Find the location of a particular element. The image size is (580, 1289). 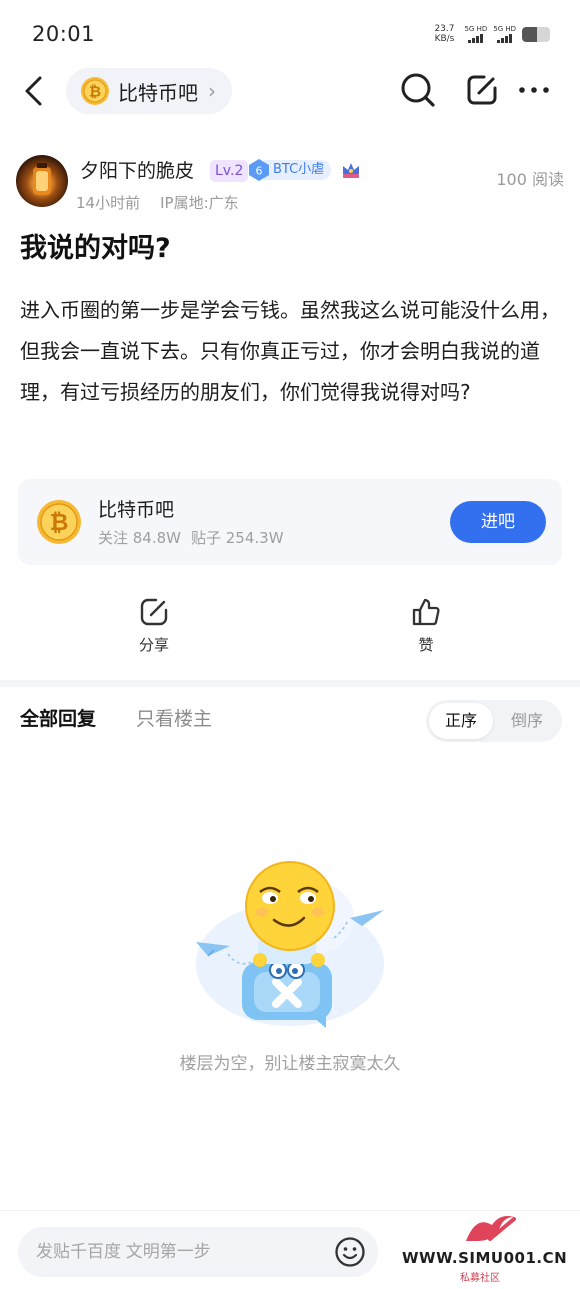

post-meta: 14小时前 IP属地:广东 is located at coordinates (157, 202).